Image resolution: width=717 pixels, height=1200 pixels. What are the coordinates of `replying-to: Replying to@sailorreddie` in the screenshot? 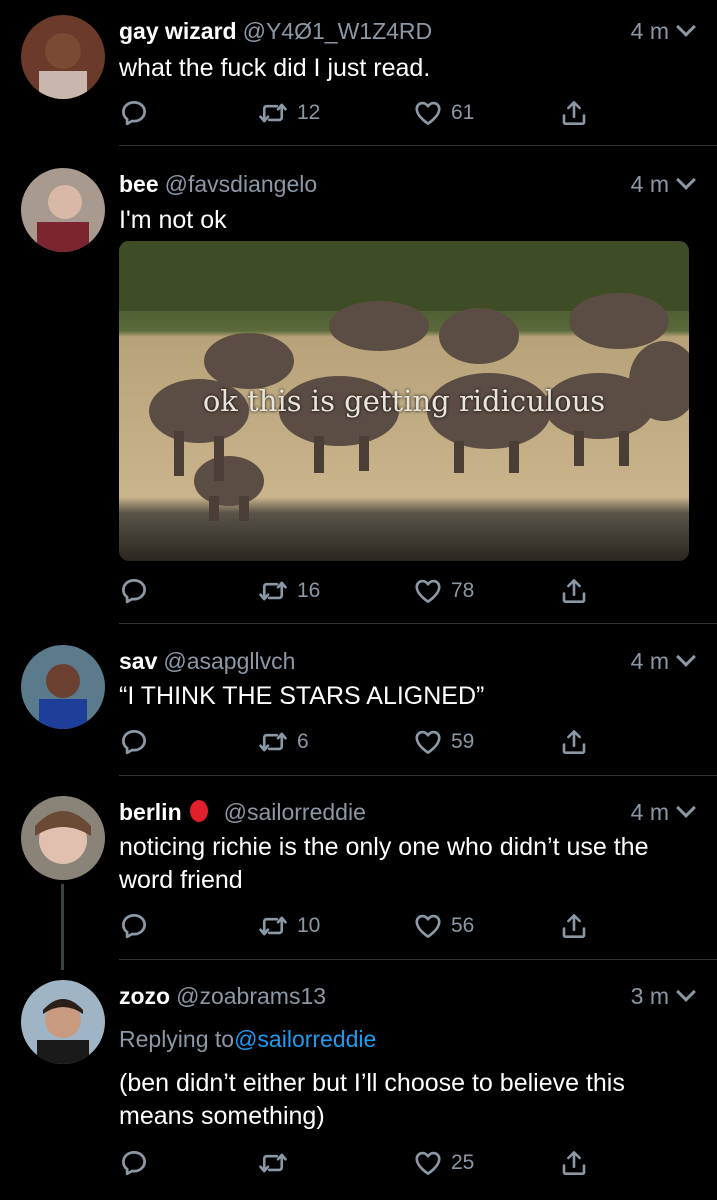 It's located at (247, 1039).